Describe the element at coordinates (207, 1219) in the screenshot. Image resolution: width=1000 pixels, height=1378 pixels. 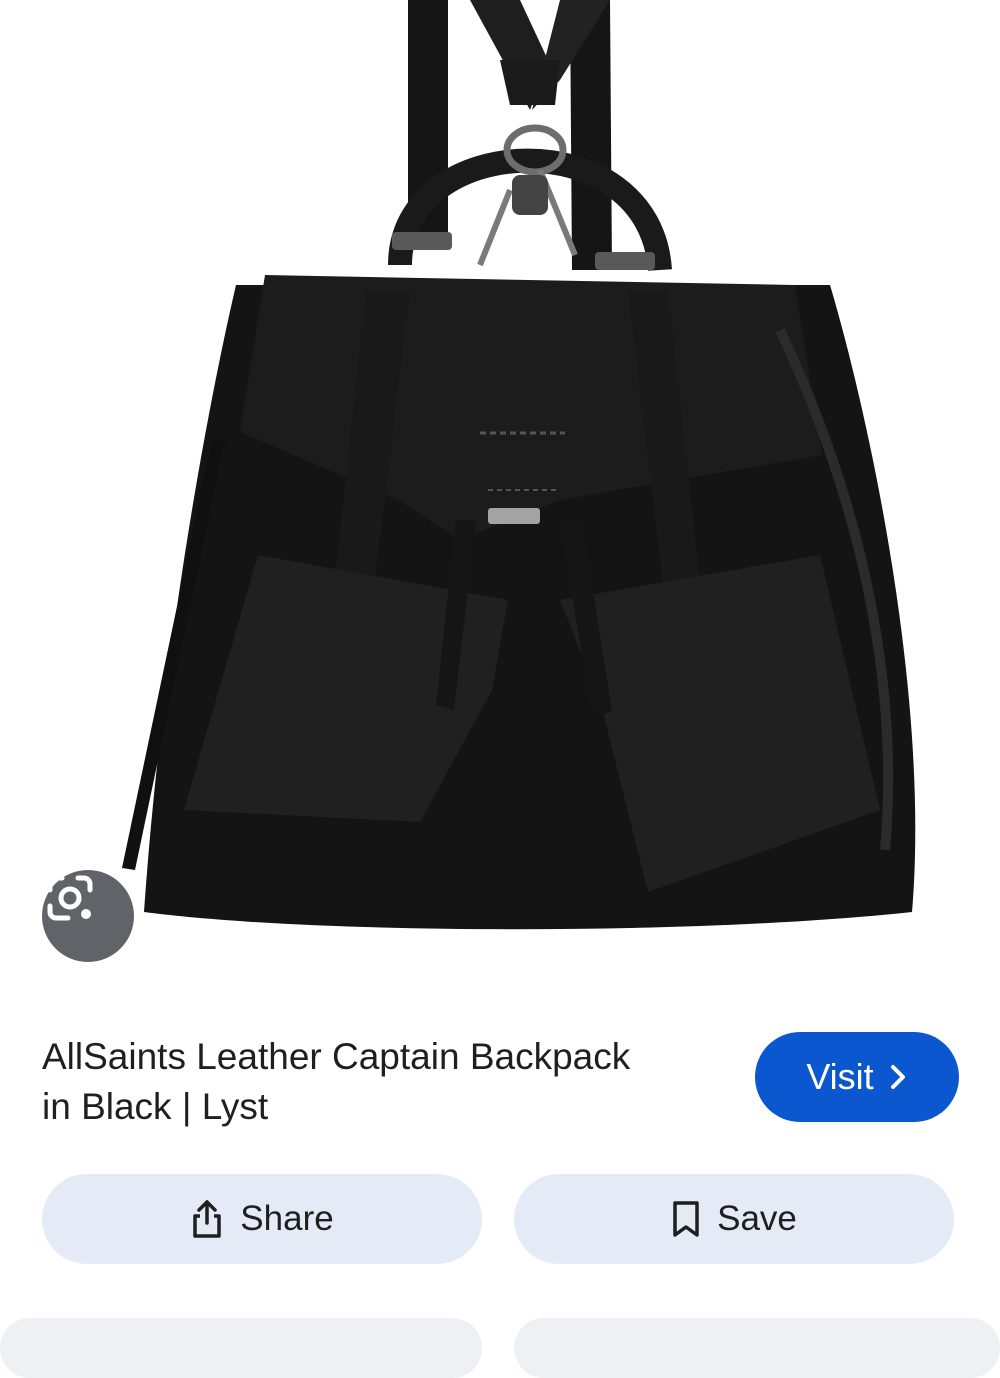
I see `share-icon` at that location.